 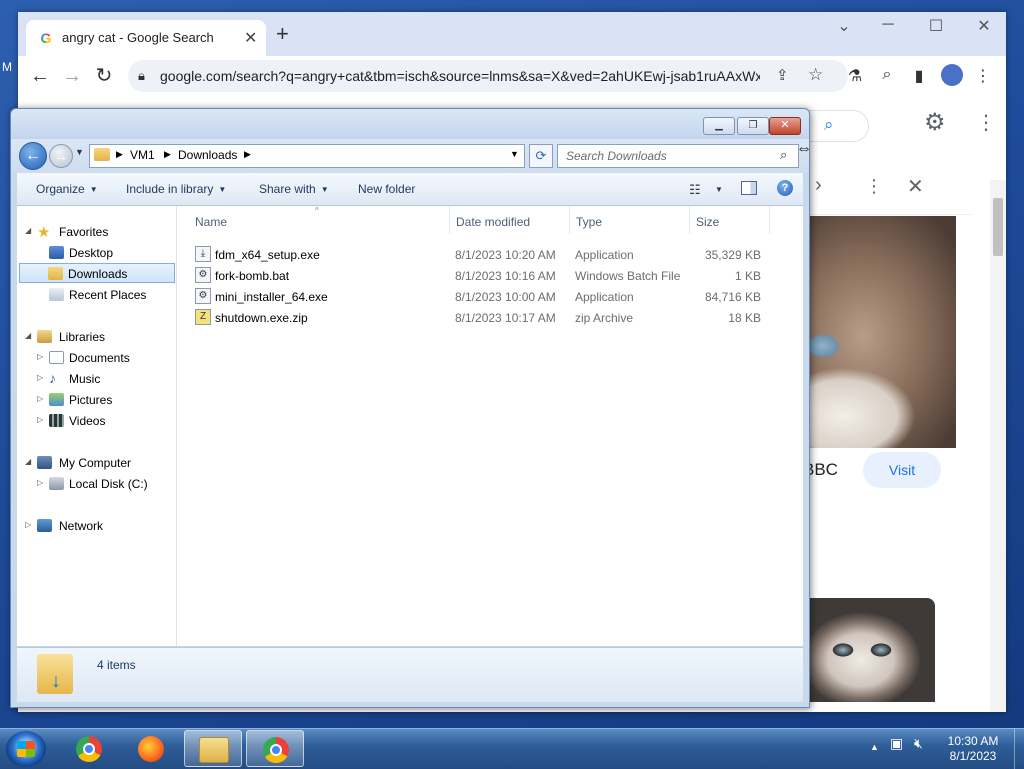 I want to click on taskbar-firefox, so click(x=151, y=748).